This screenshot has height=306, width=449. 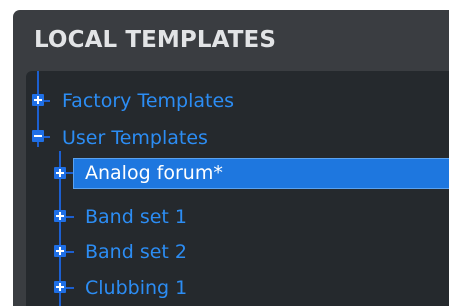 What do you see at coordinates (237, 101) in the screenshot?
I see `tree-item-factory-templates: Factory Templates` at bounding box center [237, 101].